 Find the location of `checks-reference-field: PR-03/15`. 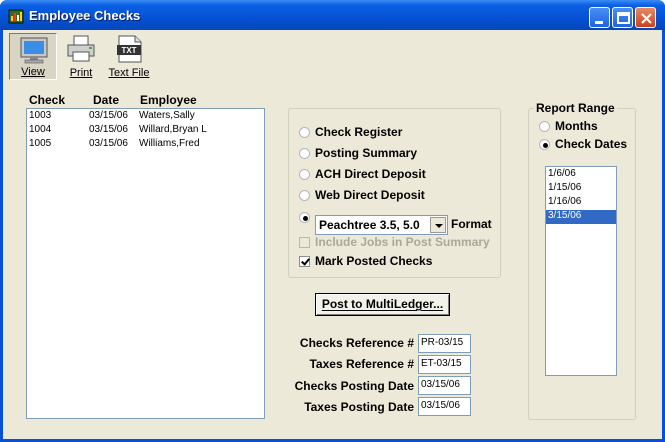

checks-reference-field: PR-03/15 is located at coordinates (444, 343).